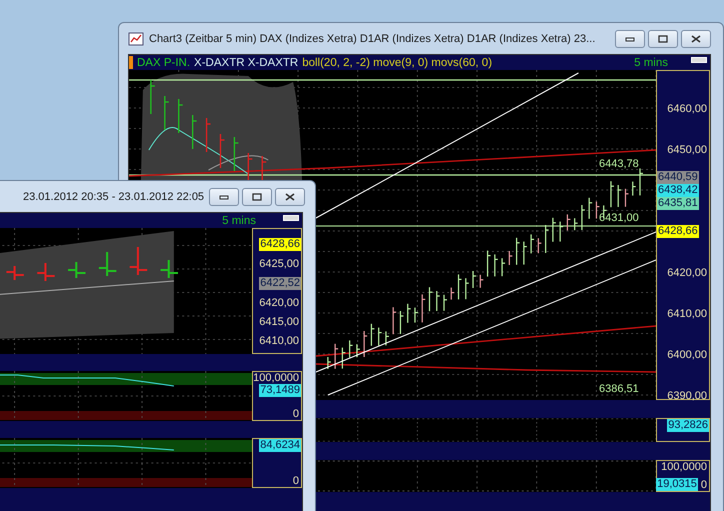 The image size is (724, 511). I want to click on indicator-tag: 19,0315, so click(677, 484).